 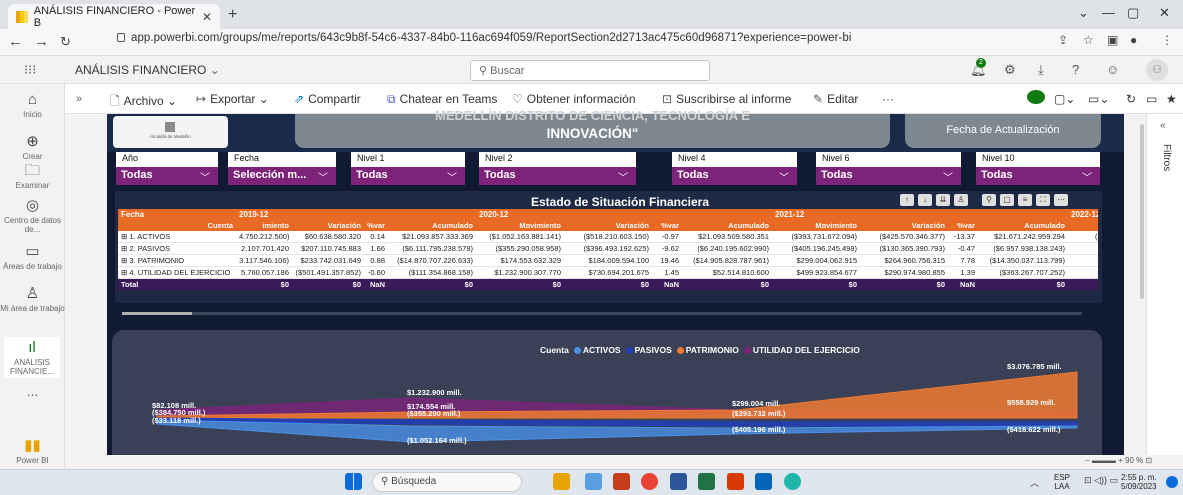 I want to click on report-title: ANÁLISIS FINANCIERO ⌄, so click(x=147, y=70).